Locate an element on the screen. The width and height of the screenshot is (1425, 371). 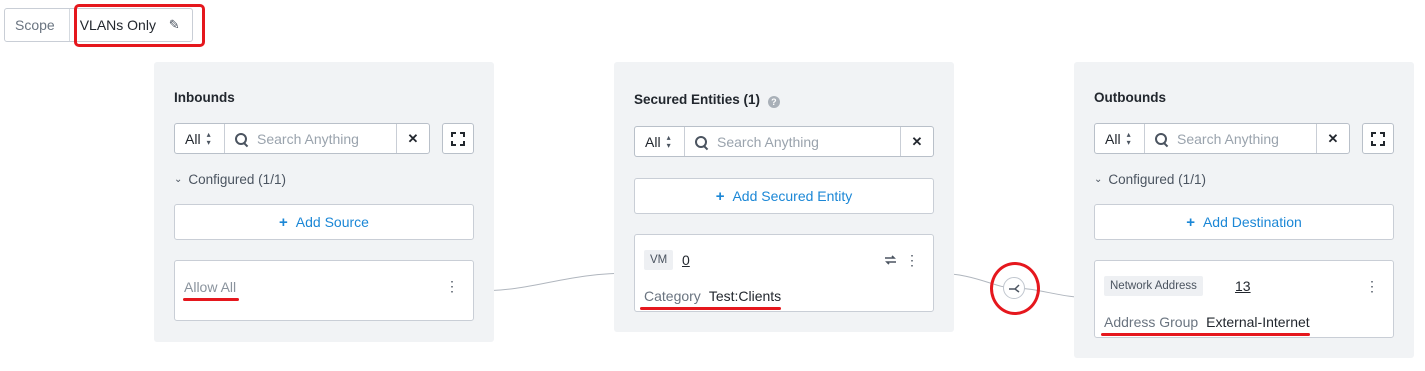
vm-tag: VM is located at coordinates (659, 260).